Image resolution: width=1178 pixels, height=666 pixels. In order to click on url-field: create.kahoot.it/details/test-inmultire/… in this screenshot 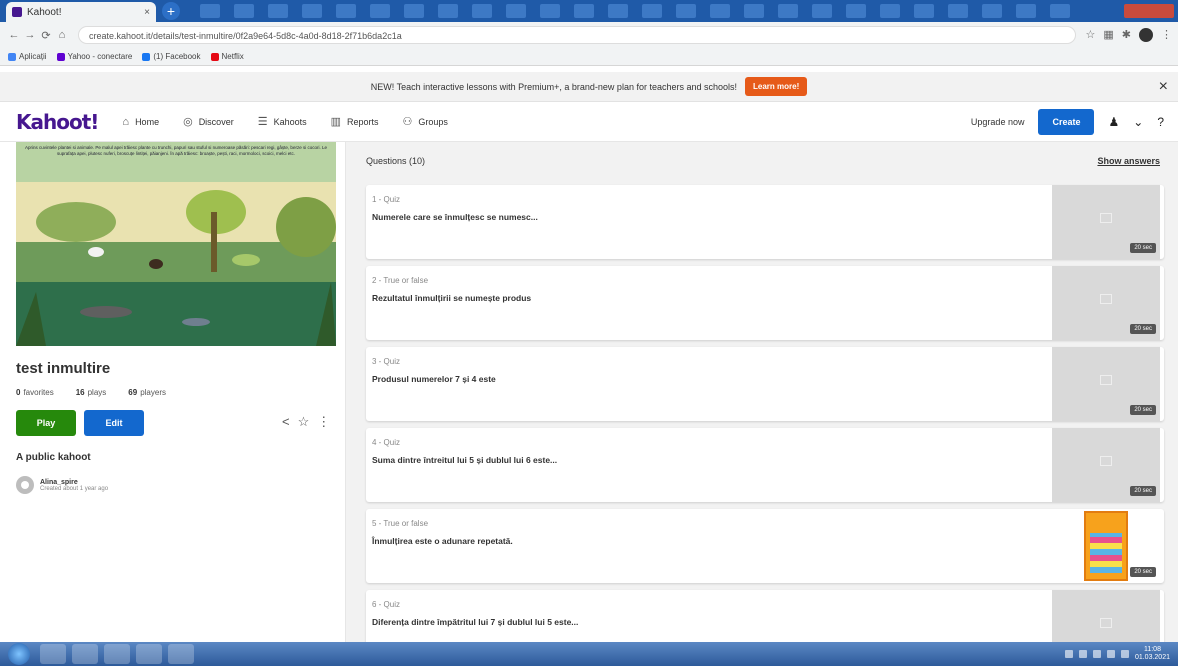, I will do `click(577, 35)`.